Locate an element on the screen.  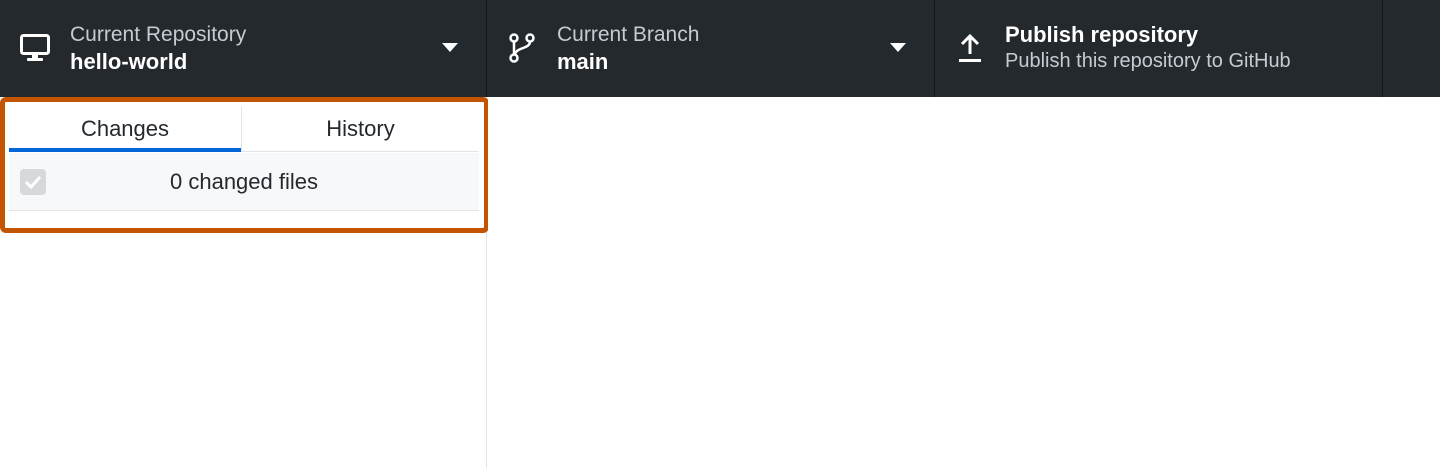
current-repository-button: Current Repository hello-world is located at coordinates (243, 48).